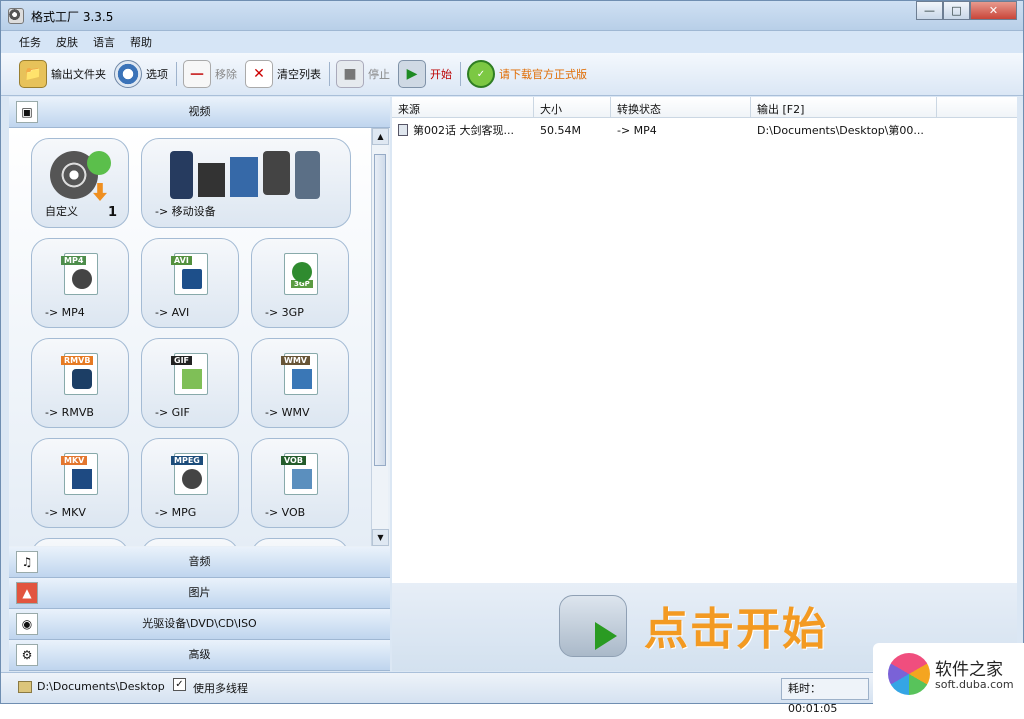 The height and width of the screenshot is (719, 1024). I want to click on empty-column-header, so click(977, 107).